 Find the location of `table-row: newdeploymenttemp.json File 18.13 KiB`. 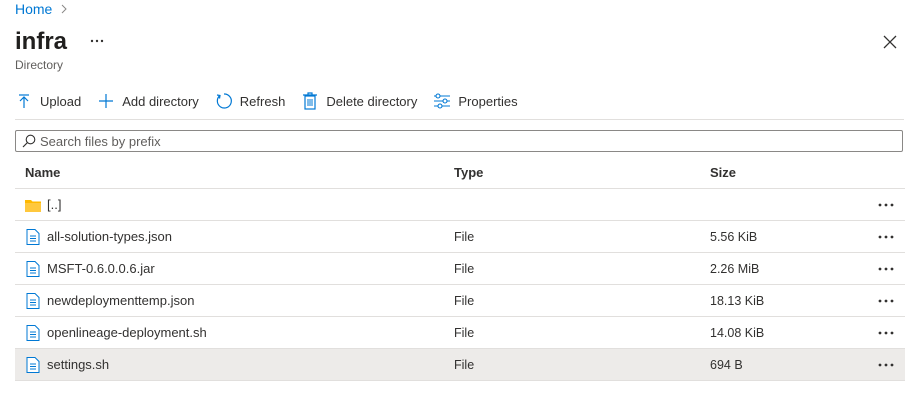

table-row: newdeploymenttemp.json File 18.13 KiB is located at coordinates (460, 301).